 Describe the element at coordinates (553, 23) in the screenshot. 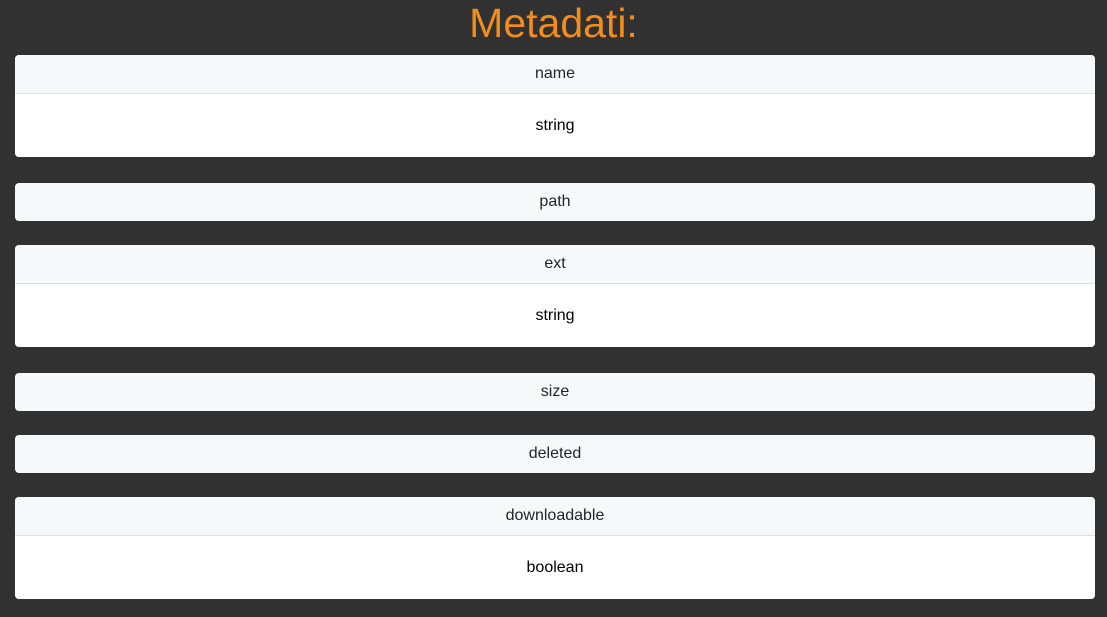

I see `page-title: Metadati:` at that location.